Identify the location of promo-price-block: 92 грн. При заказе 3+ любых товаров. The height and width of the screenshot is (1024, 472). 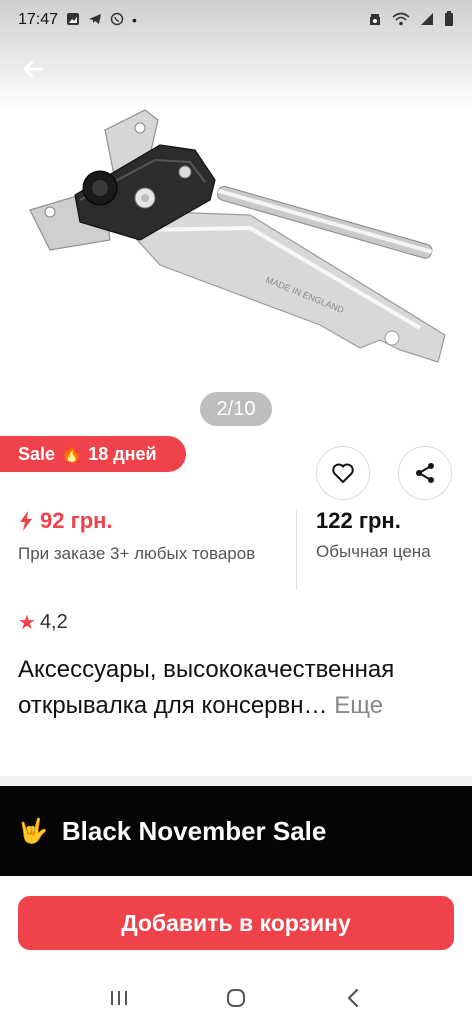
(153, 537).